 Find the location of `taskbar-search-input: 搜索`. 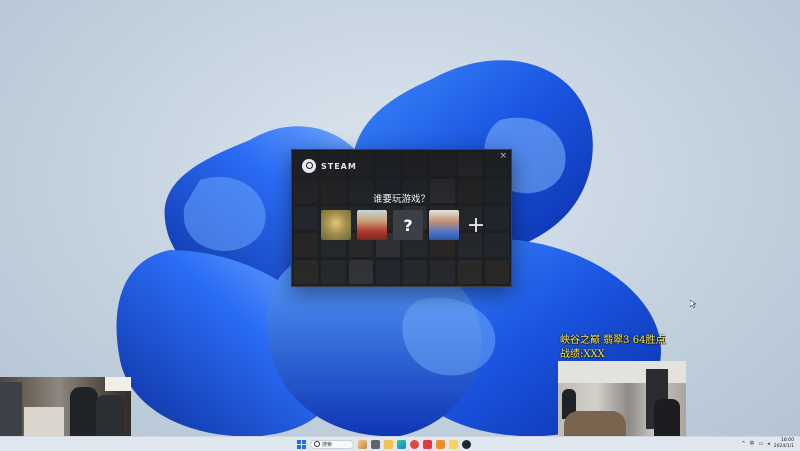

taskbar-search-input: 搜索 is located at coordinates (332, 444).